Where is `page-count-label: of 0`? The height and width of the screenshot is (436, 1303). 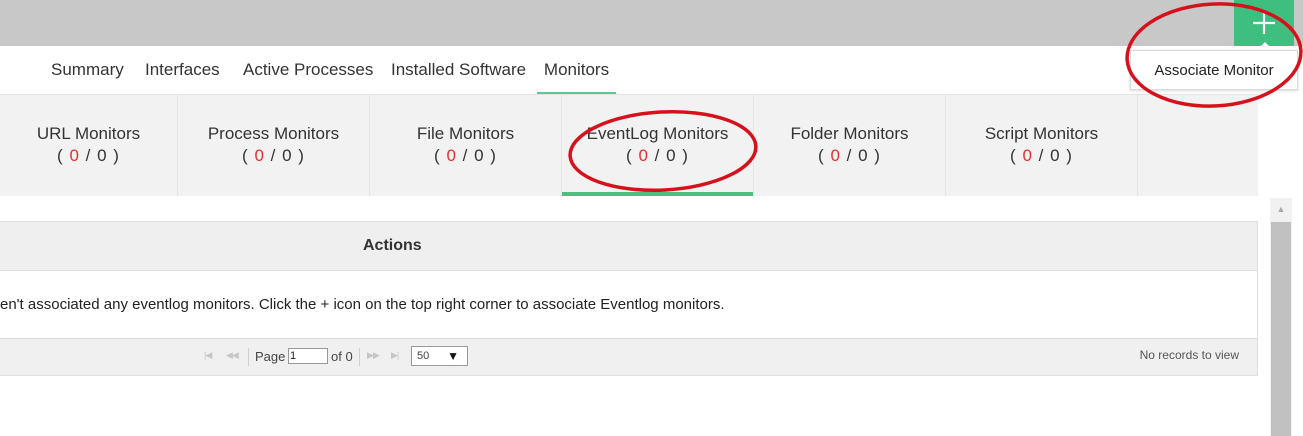
page-count-label: of 0 is located at coordinates (342, 356).